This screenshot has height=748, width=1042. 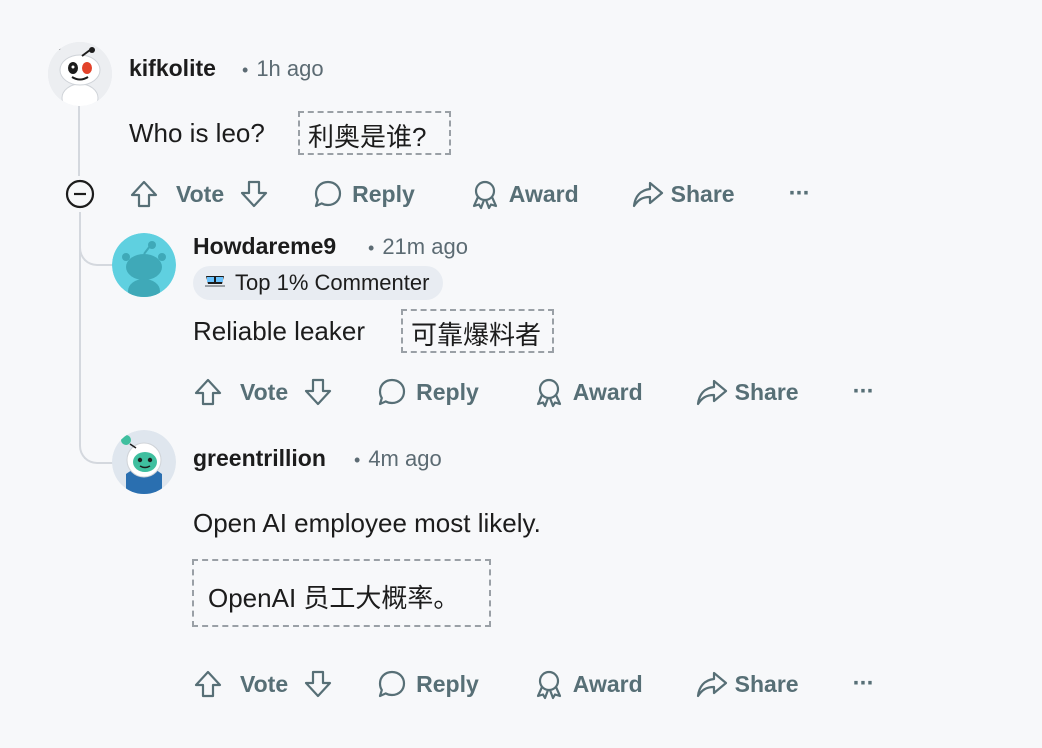 I want to click on comment-meta: • 1h ago, so click(x=278, y=69).